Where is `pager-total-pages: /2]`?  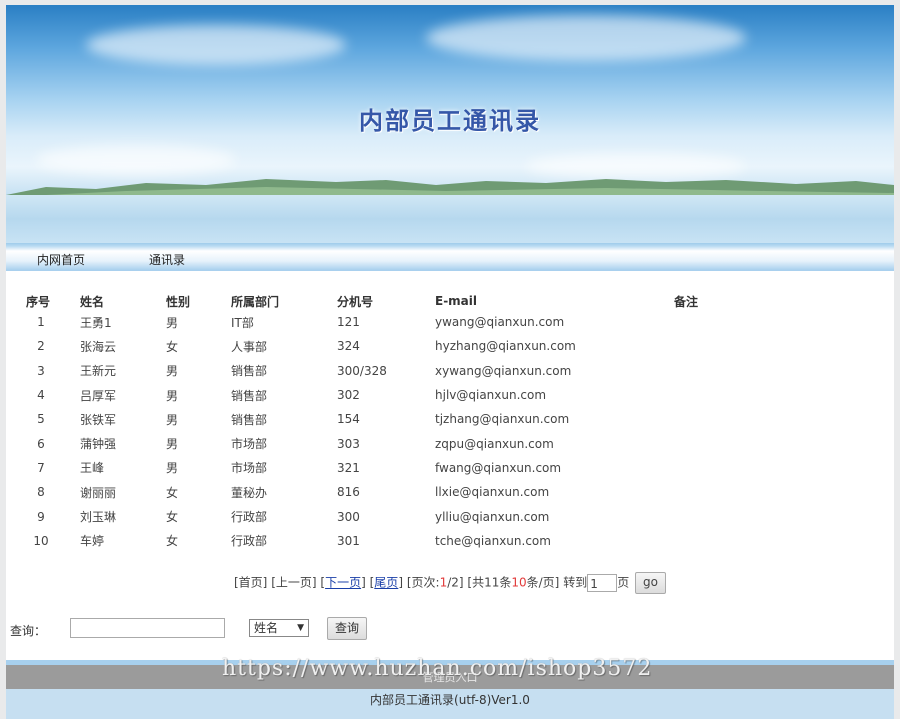 pager-total-pages: /2] is located at coordinates (455, 582).